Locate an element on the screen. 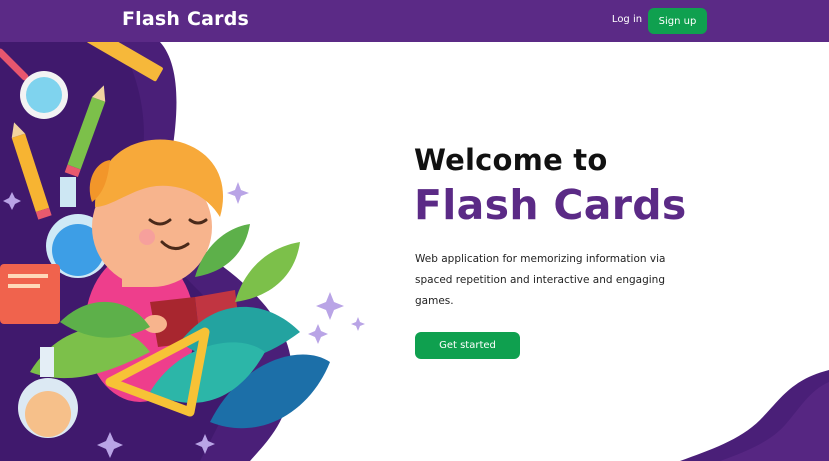  corner-wave-decoration is located at coordinates (754, 415).